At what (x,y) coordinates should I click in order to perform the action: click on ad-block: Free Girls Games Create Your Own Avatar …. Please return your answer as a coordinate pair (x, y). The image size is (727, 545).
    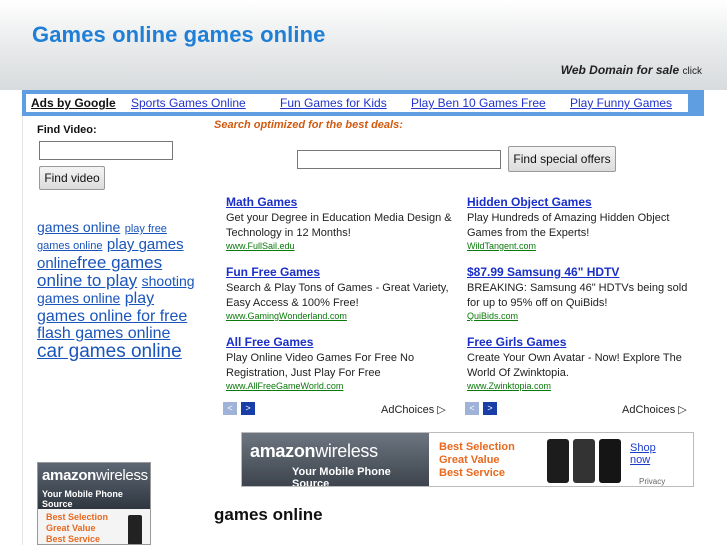
    Looking at the image, I should click on (583, 363).